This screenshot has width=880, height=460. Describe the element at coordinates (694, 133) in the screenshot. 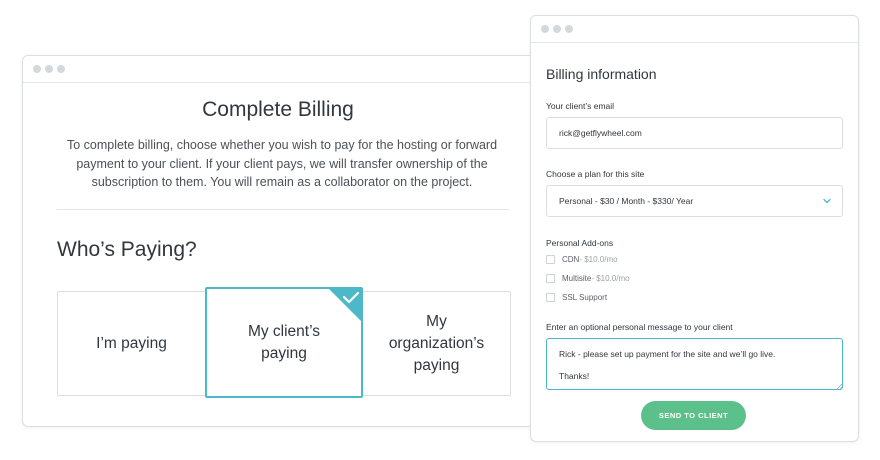

I see `email-field: rick@getflywheel.com` at that location.